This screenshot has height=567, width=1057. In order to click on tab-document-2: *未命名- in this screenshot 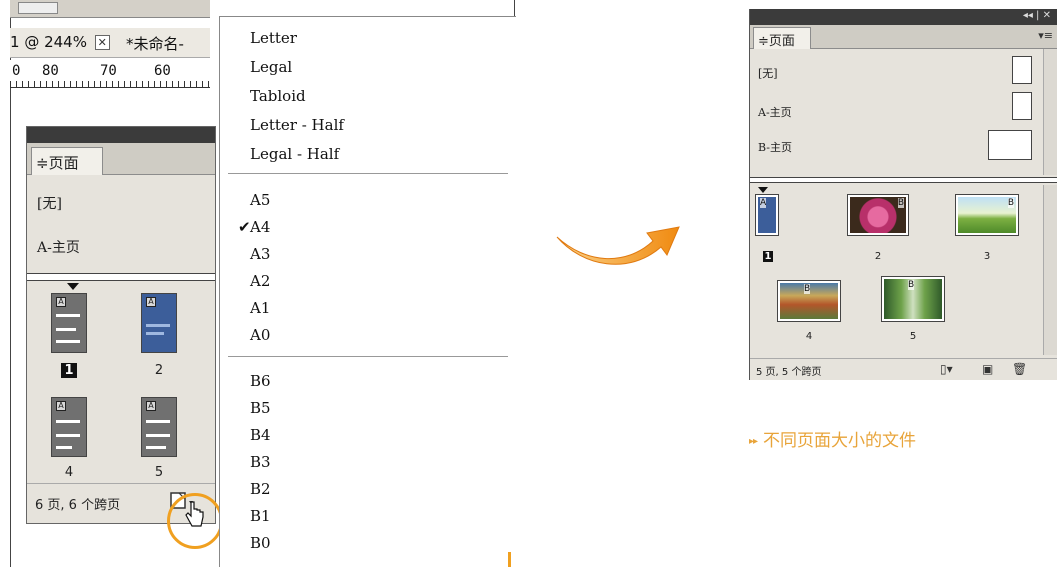, I will do `click(155, 43)`.